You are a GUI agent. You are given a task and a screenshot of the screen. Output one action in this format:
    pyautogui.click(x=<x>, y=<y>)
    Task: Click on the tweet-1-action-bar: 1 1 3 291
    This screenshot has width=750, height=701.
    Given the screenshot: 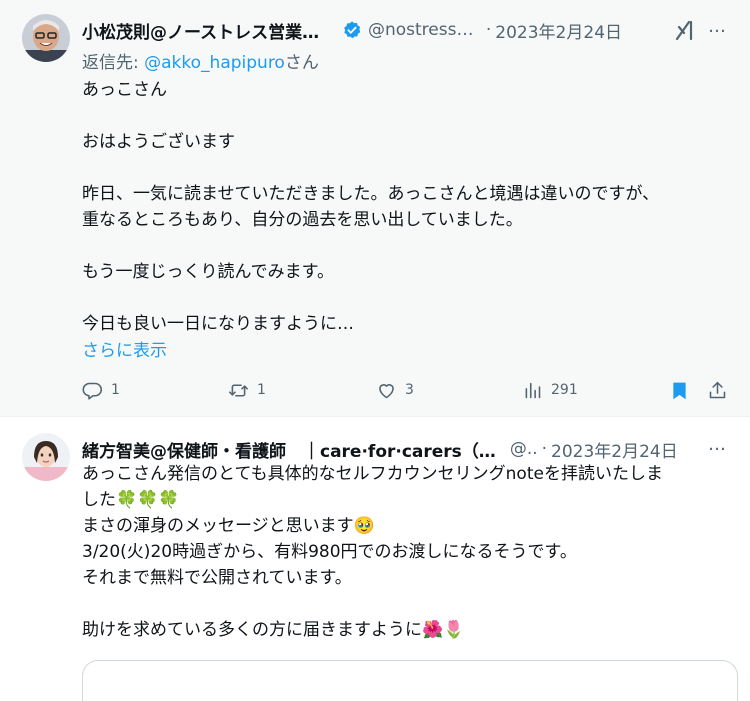 What is the action you would take?
    pyautogui.click(x=375, y=390)
    